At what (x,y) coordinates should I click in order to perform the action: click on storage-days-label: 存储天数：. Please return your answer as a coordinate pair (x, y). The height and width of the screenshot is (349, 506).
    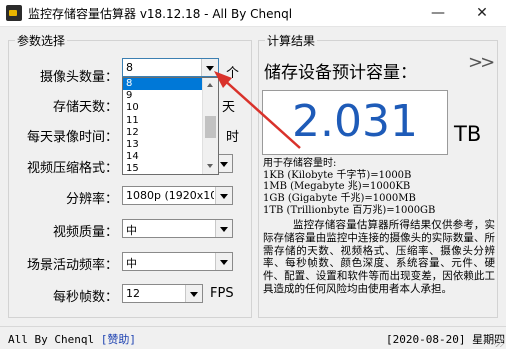
    Looking at the image, I should click on (85, 107).